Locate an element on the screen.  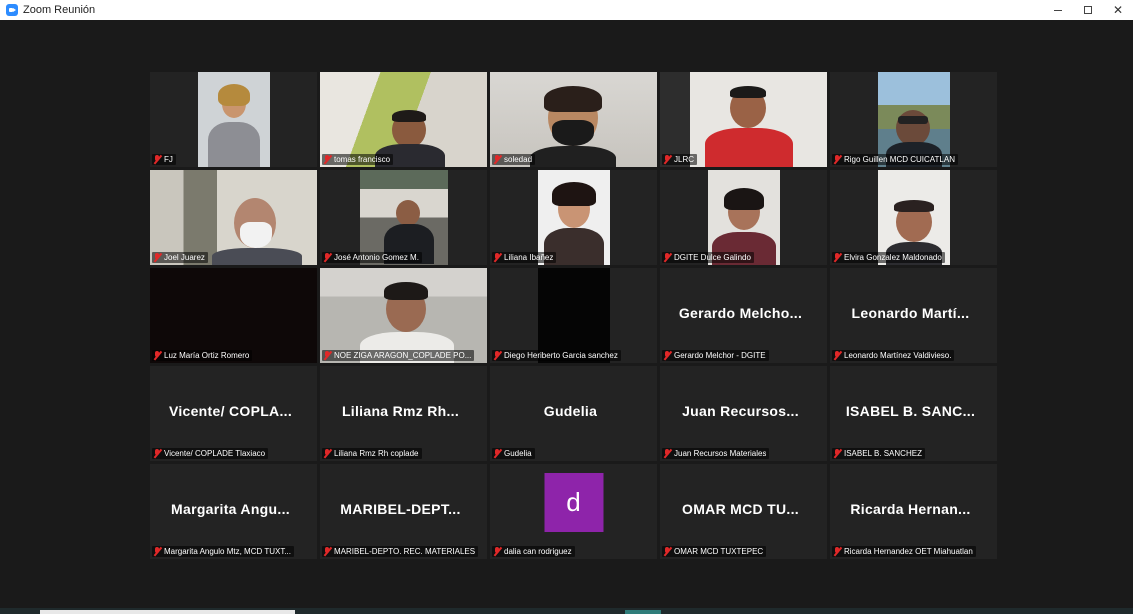
participant-name-label: Liliana Ibañez is located at coordinates (524, 257).